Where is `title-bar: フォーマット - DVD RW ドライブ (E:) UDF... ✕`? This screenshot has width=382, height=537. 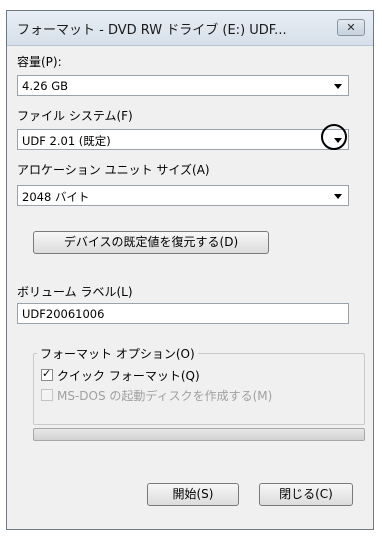
title-bar: フォーマット - DVD RW ドライブ (E:) UDF... ✕ is located at coordinates (190, 28).